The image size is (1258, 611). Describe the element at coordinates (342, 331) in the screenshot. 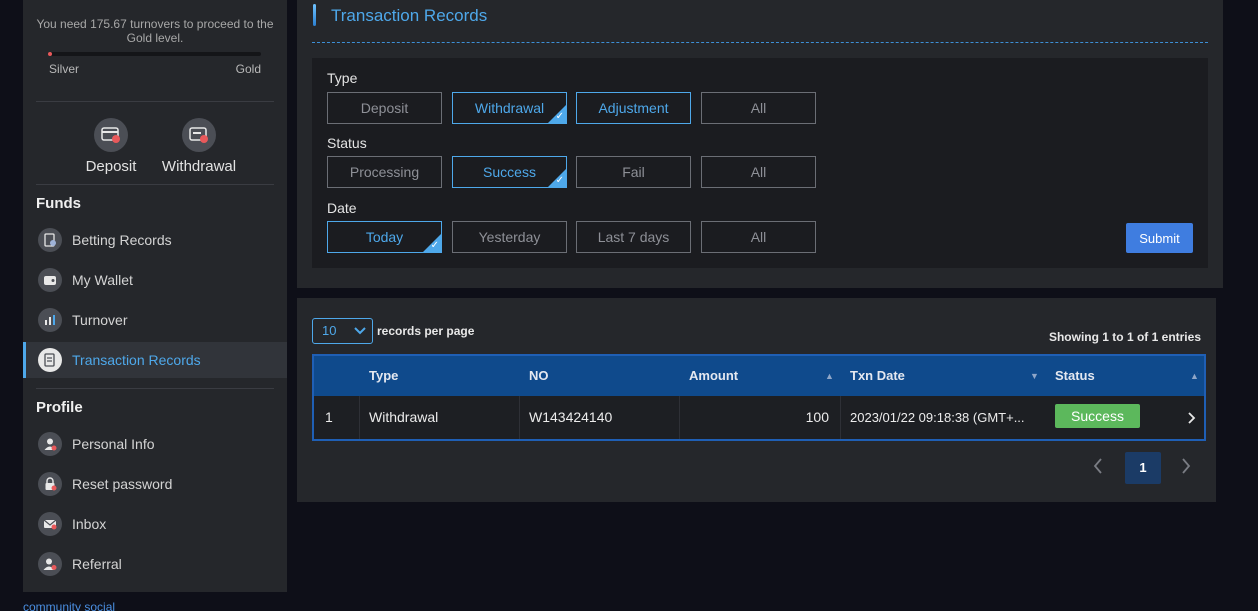

I see `per-page-select: 10` at that location.